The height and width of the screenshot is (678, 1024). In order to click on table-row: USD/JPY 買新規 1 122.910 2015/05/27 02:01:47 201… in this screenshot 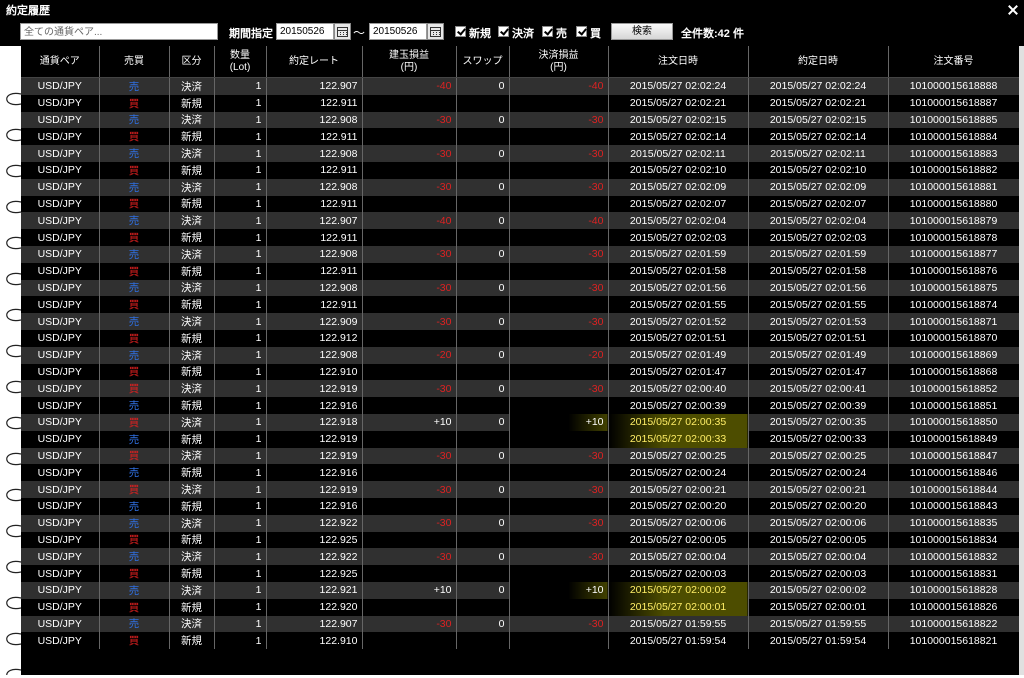, I will do `click(520, 372)`.